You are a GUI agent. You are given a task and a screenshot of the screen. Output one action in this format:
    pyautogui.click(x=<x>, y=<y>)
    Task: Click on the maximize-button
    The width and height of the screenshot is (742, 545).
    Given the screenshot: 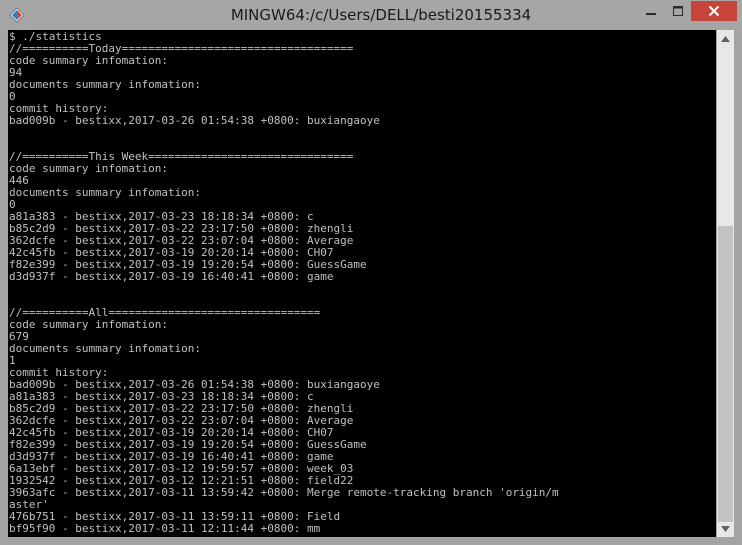 What is the action you would take?
    pyautogui.click(x=678, y=11)
    